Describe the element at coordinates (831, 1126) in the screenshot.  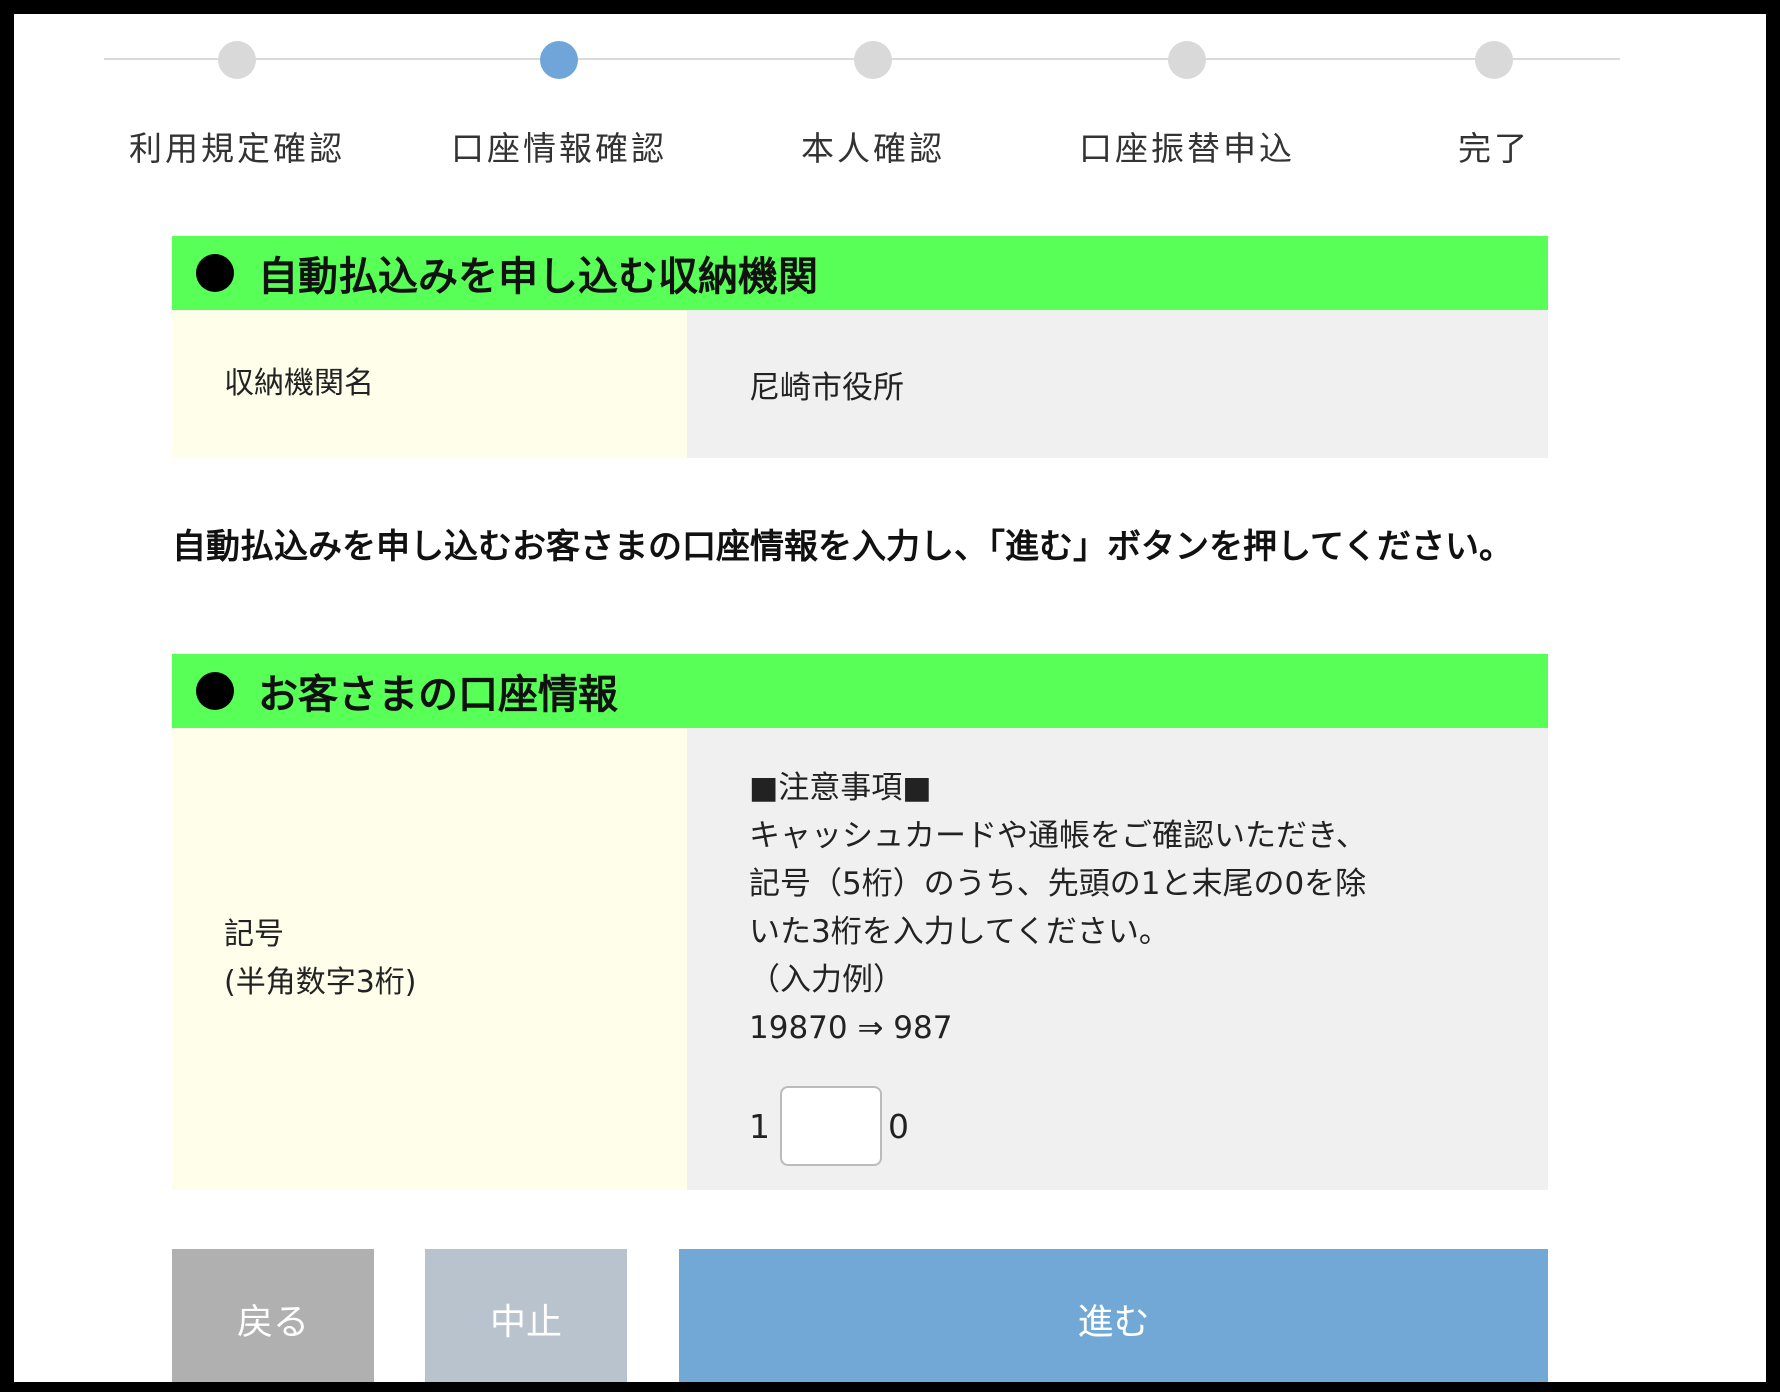
I see `account-code-input` at that location.